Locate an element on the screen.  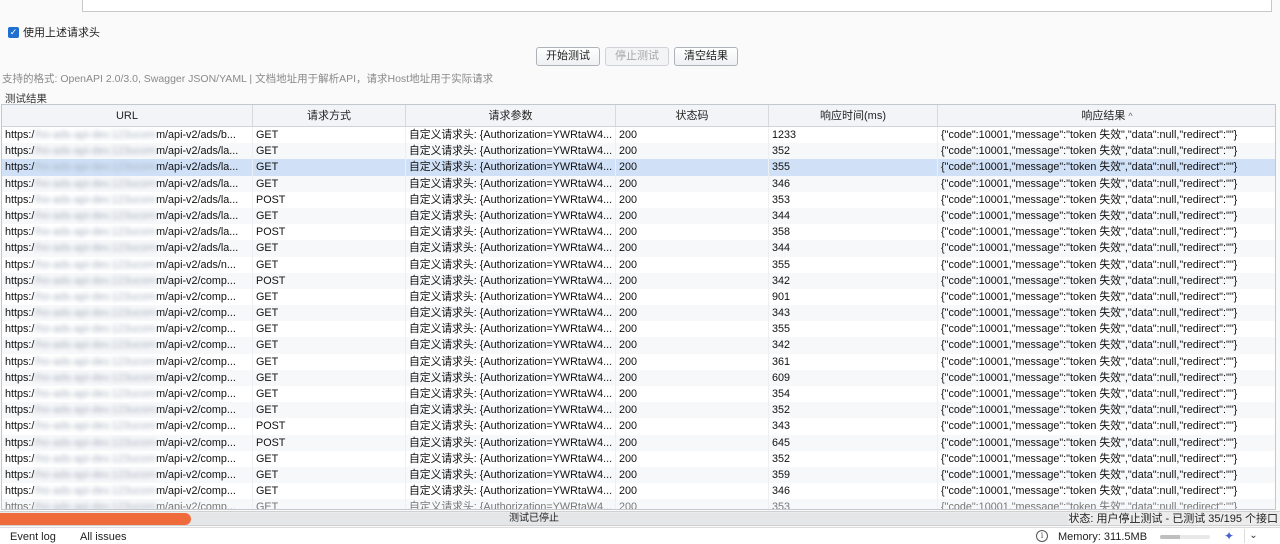
column-header-response: 响应结果 ^ is located at coordinates (1106, 115).